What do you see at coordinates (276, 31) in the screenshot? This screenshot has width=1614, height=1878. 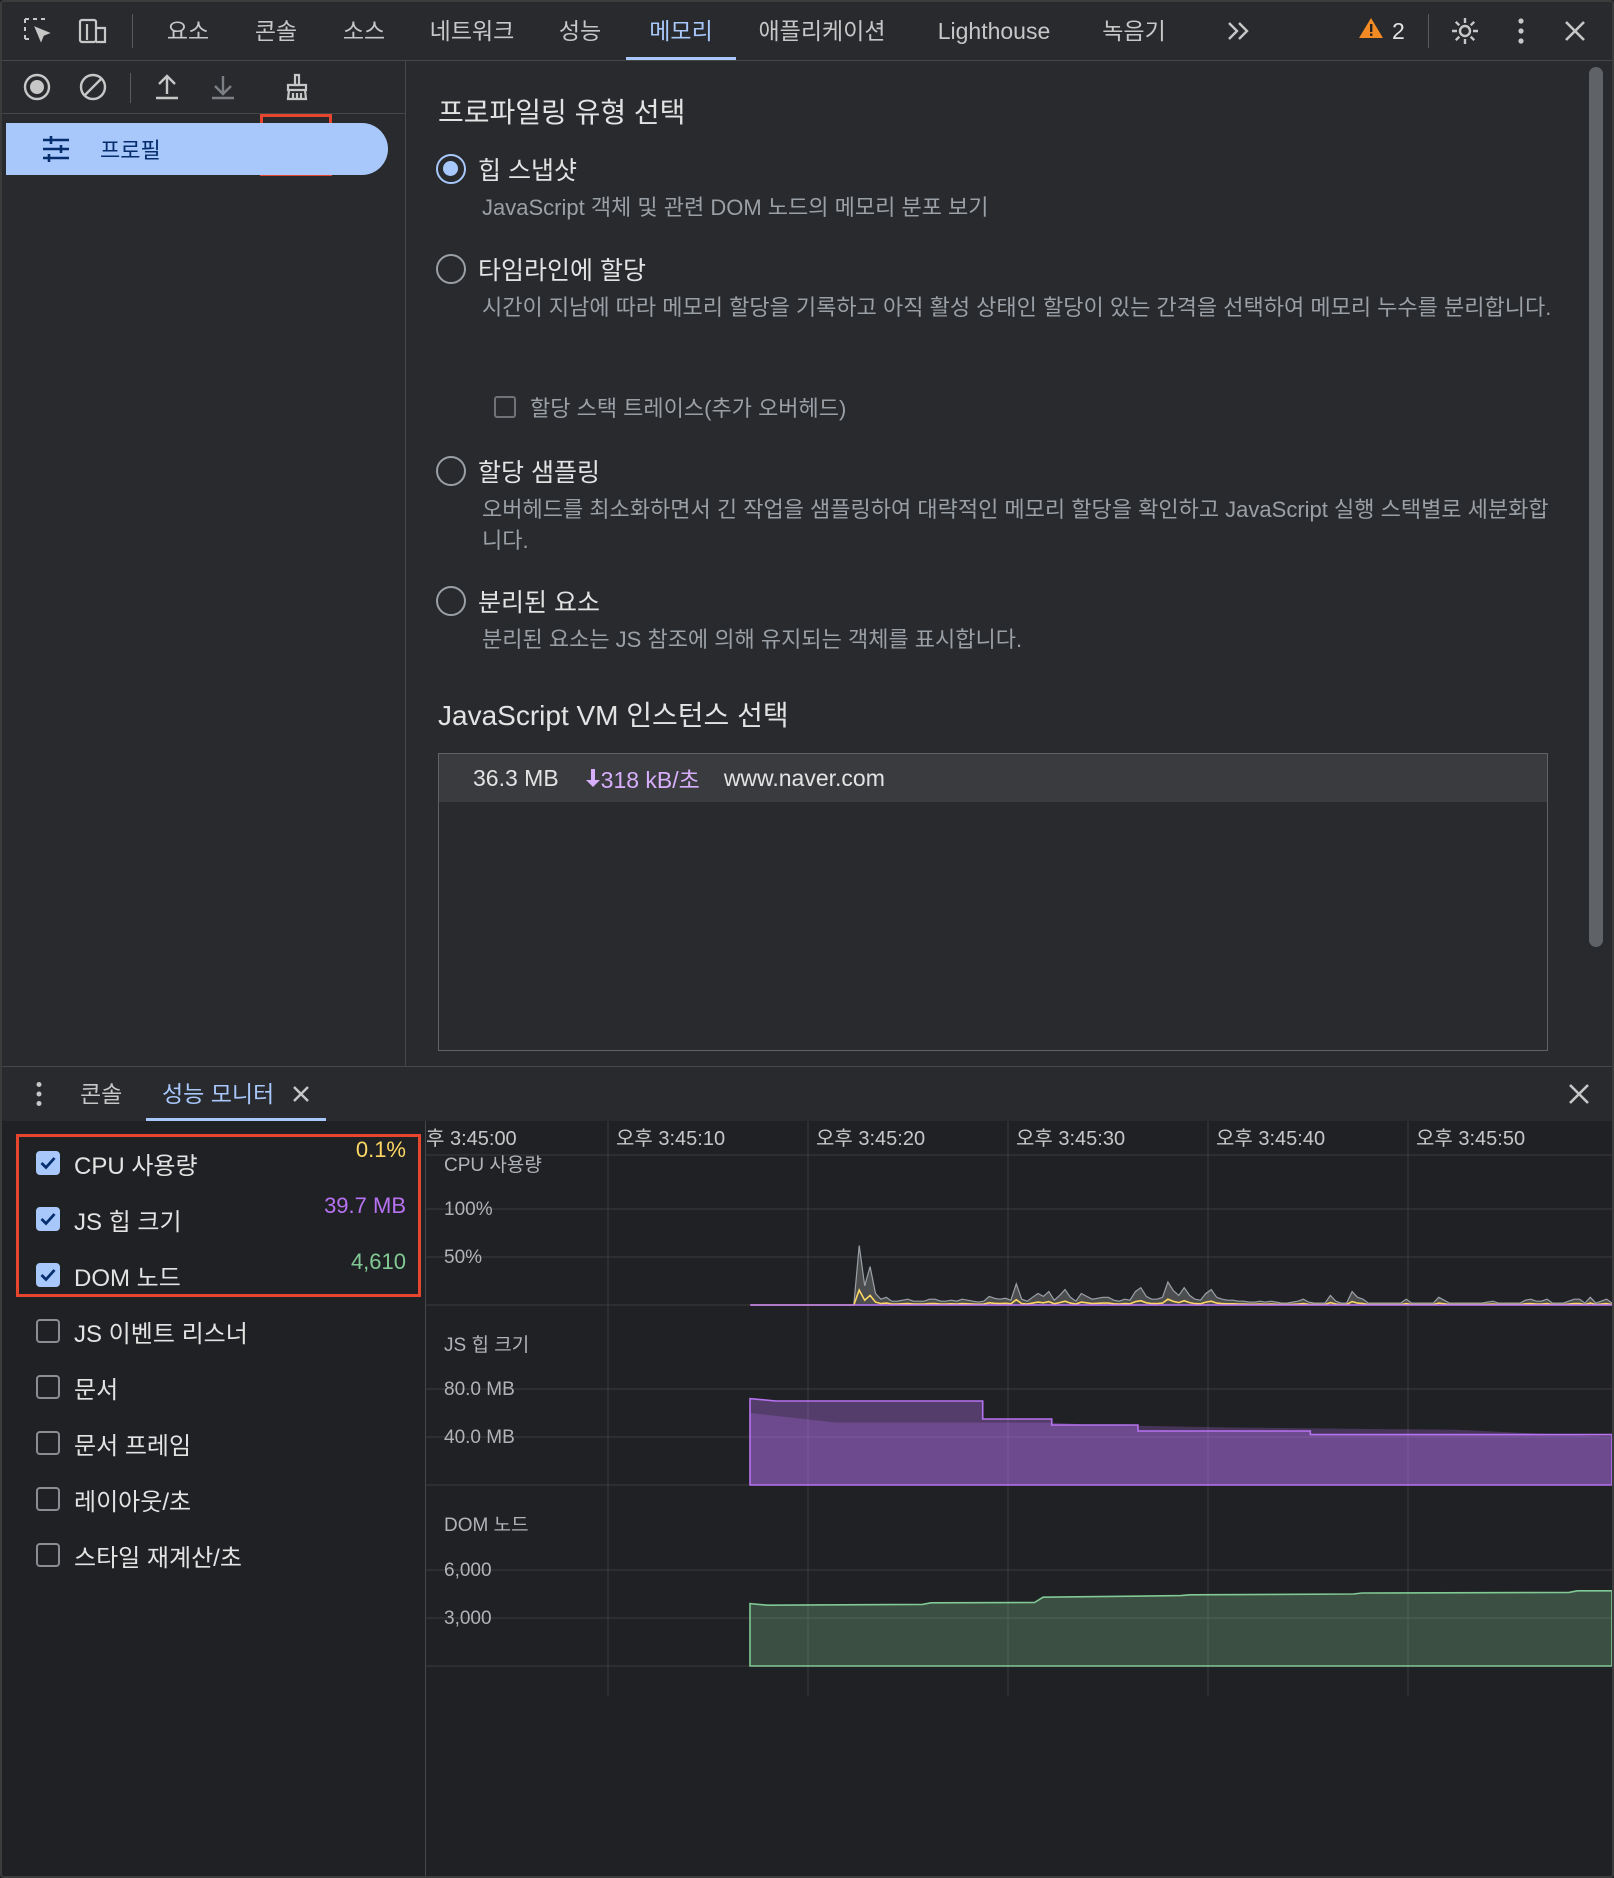 I see `tab-console: 콘솔` at bounding box center [276, 31].